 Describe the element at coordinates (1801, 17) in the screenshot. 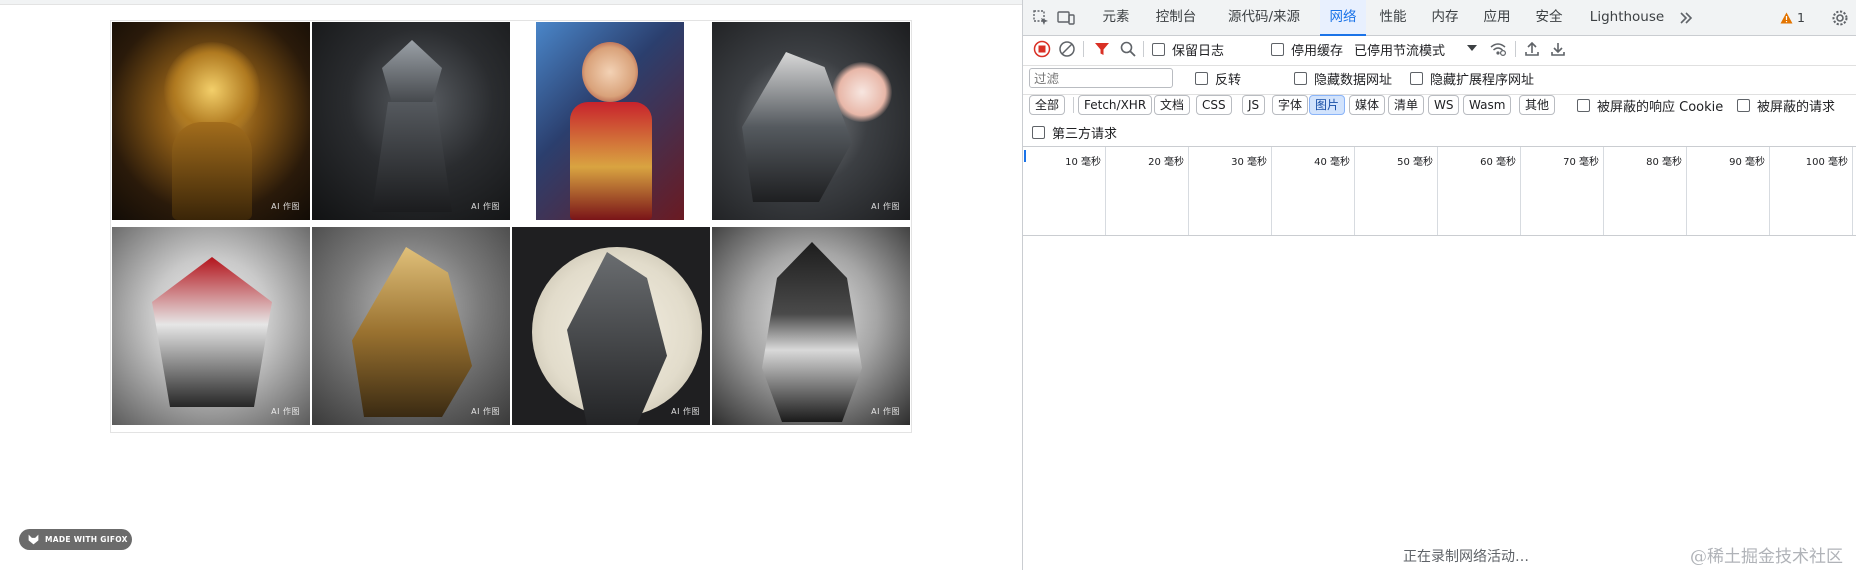

I see `warning-count: 1` at that location.